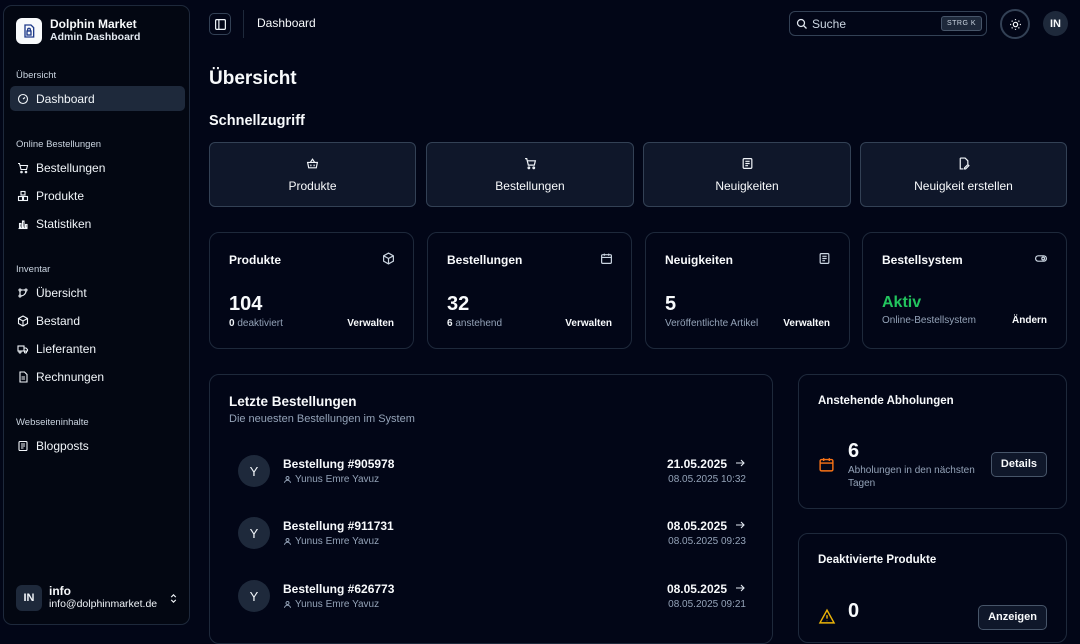 Image resolution: width=1080 pixels, height=644 pixels. What do you see at coordinates (338, 526) in the screenshot?
I see `order-number: Bestellung #911731` at bounding box center [338, 526].